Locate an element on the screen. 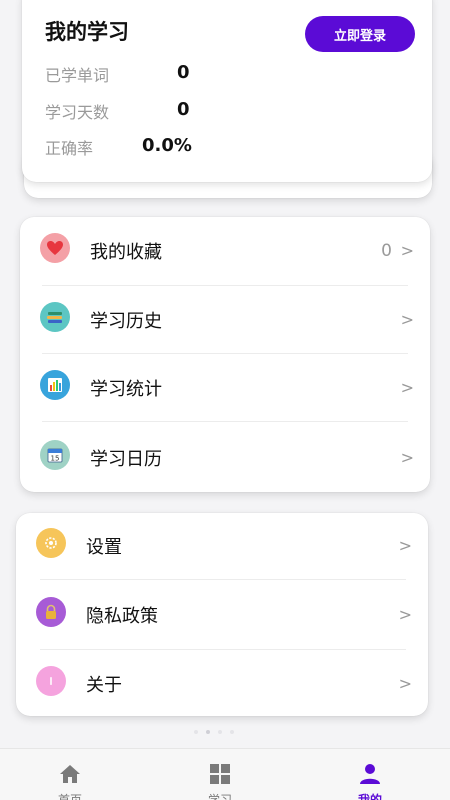 The width and height of the screenshot is (450, 800). stat-label: 已学单词 is located at coordinates (77, 75).